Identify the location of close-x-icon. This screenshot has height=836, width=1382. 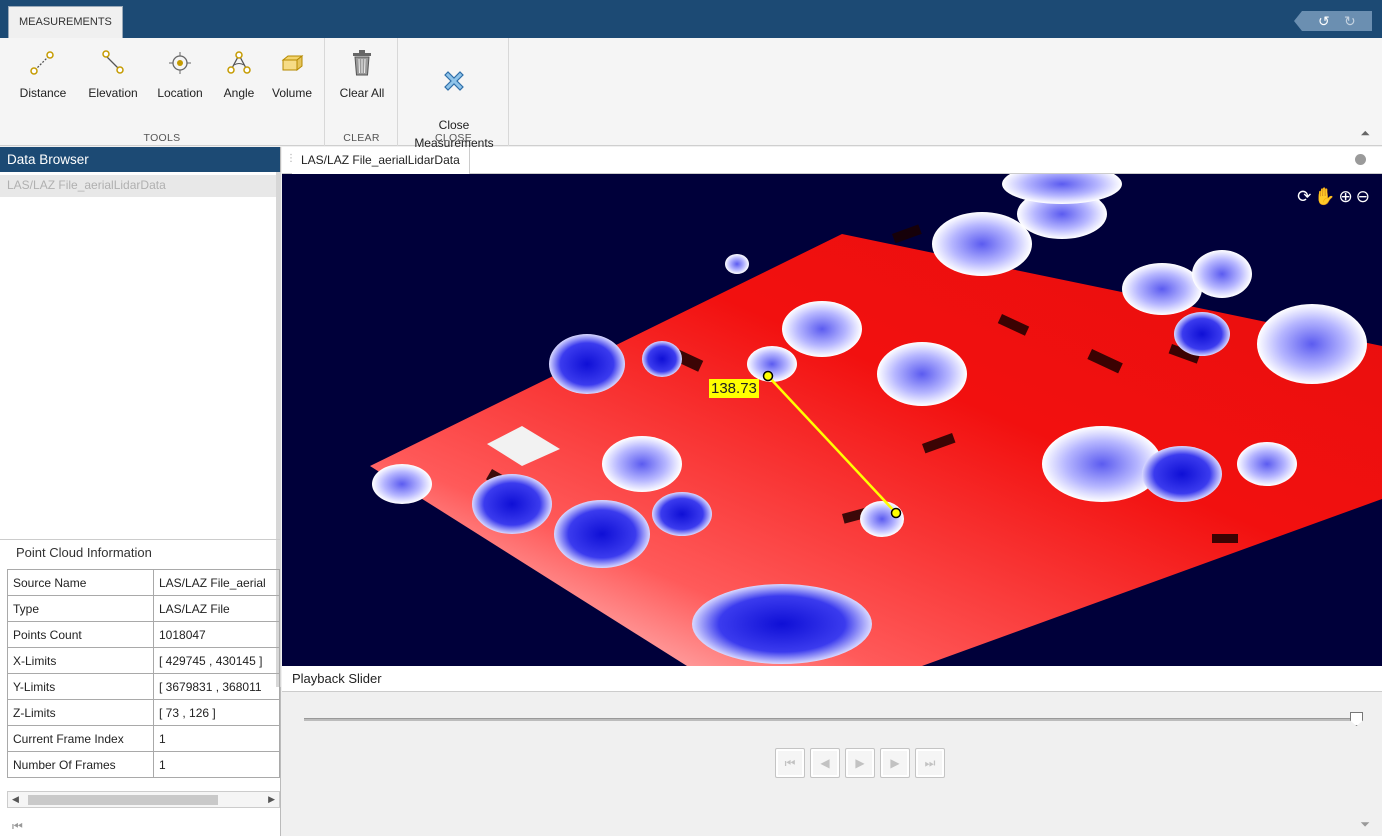
(454, 81).